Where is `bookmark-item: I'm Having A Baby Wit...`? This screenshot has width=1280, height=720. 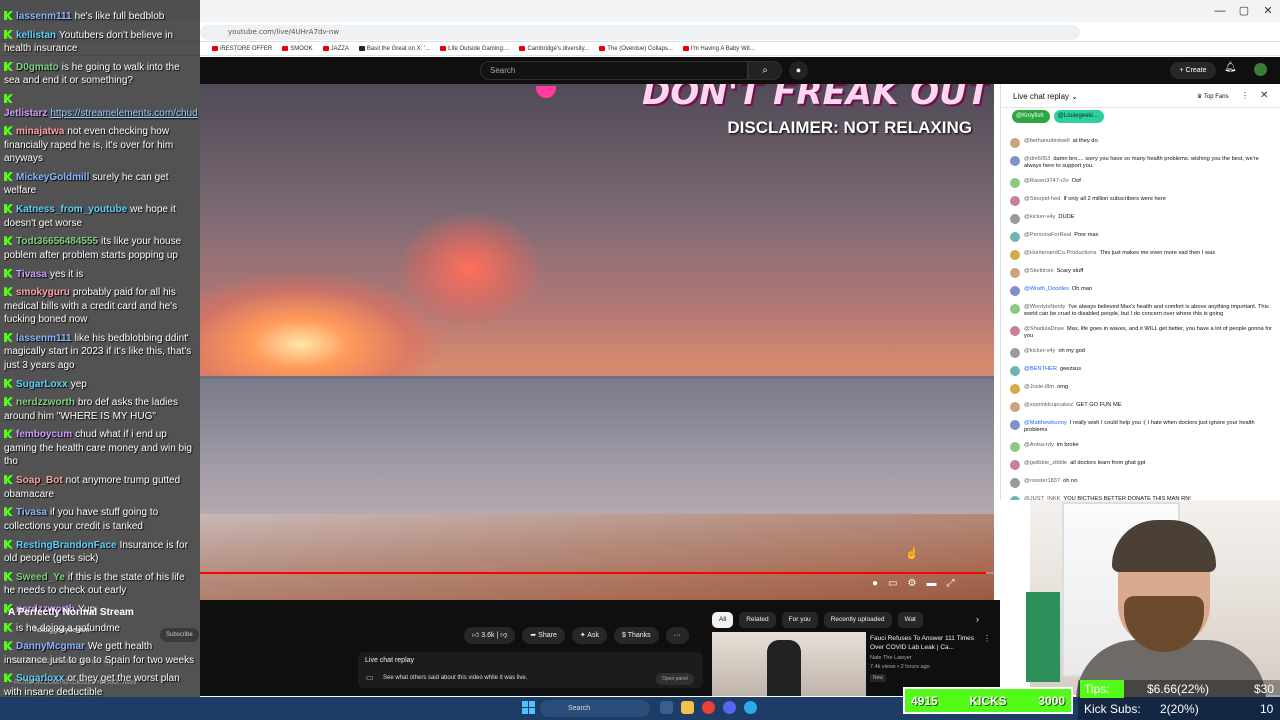 bookmark-item: I'm Having A Baby Wit... is located at coordinates (718, 48).